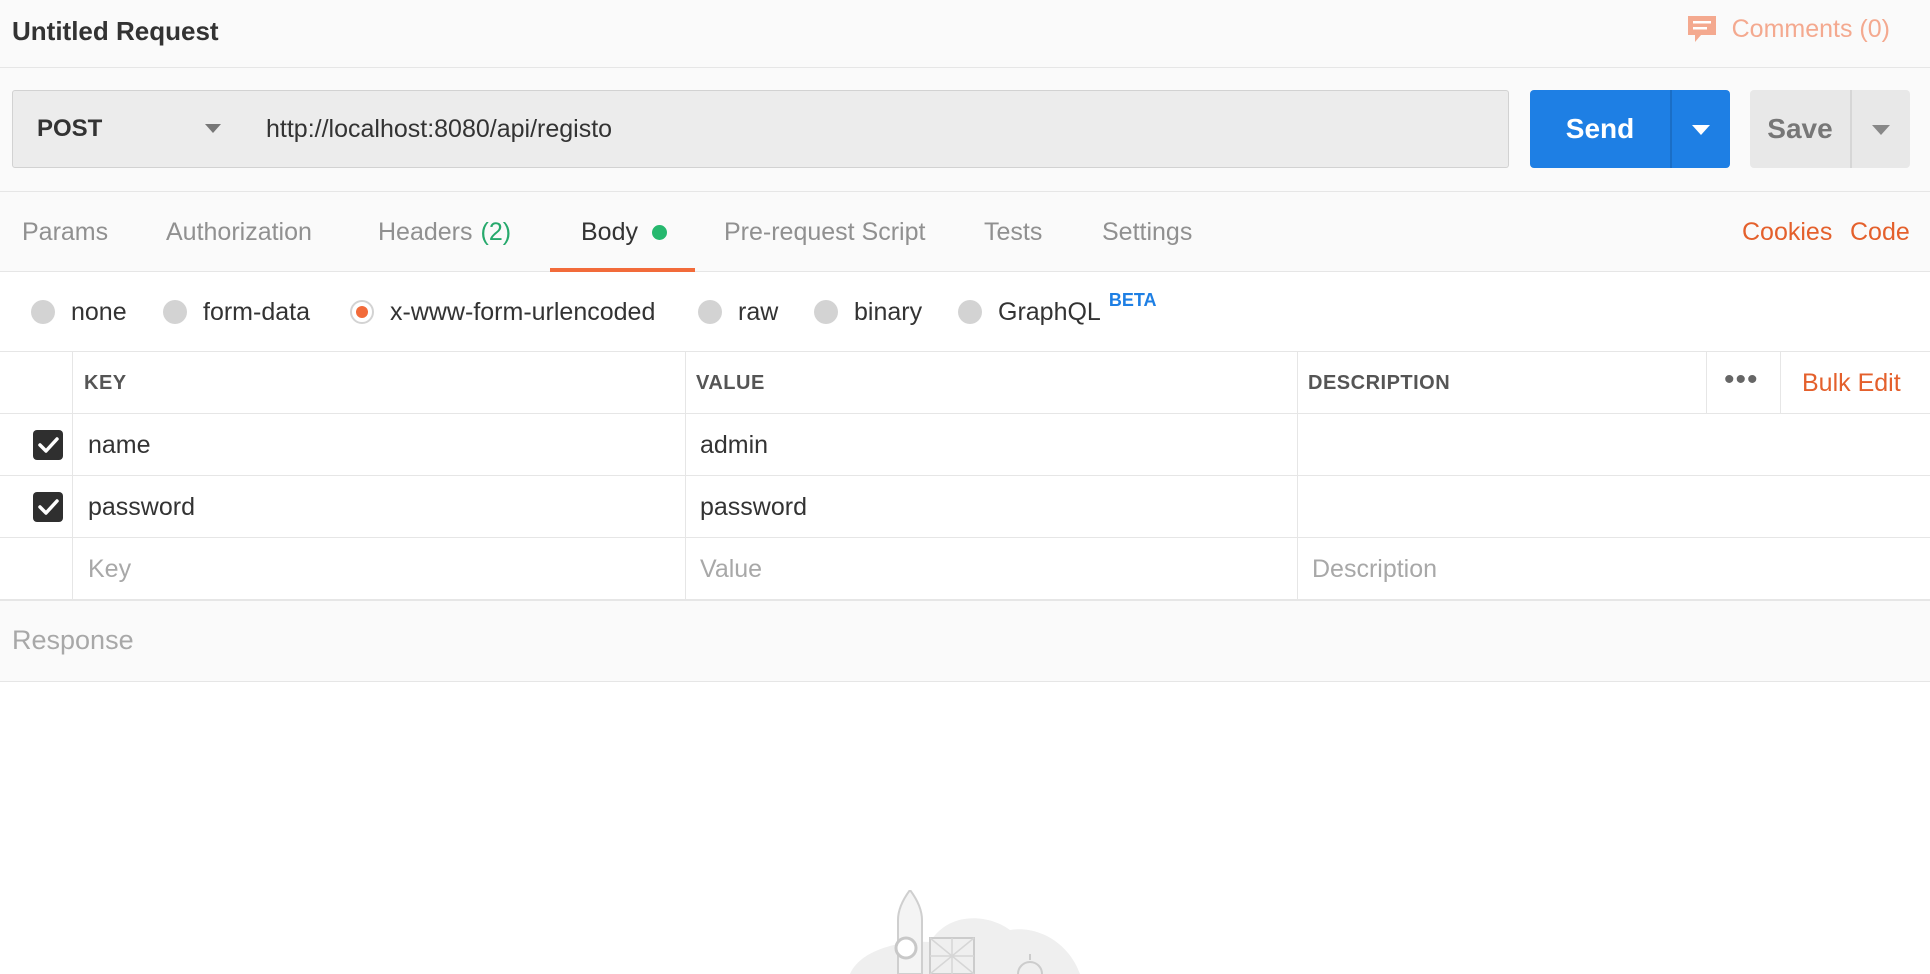 This screenshot has height=974, width=1930. I want to click on comments-button: Comments (0), so click(1788, 29).